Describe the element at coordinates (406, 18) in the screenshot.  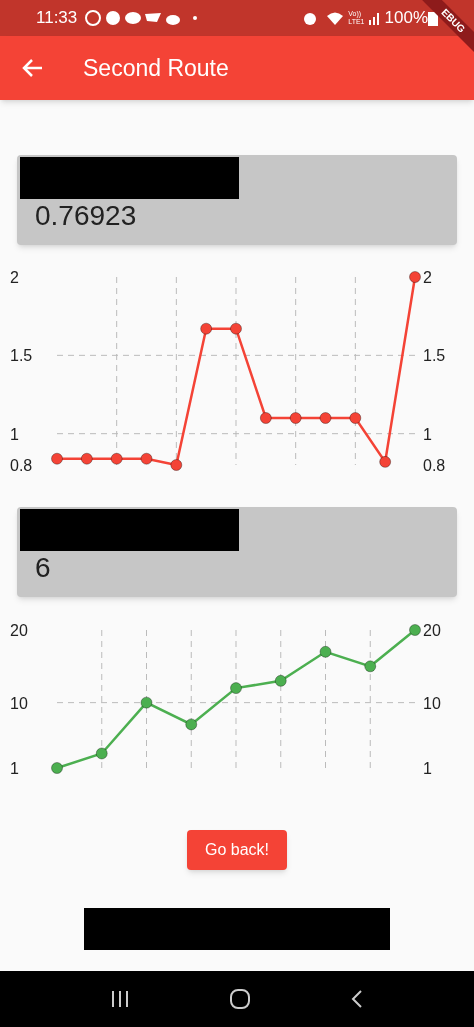
I see `battery-text: 100%` at that location.